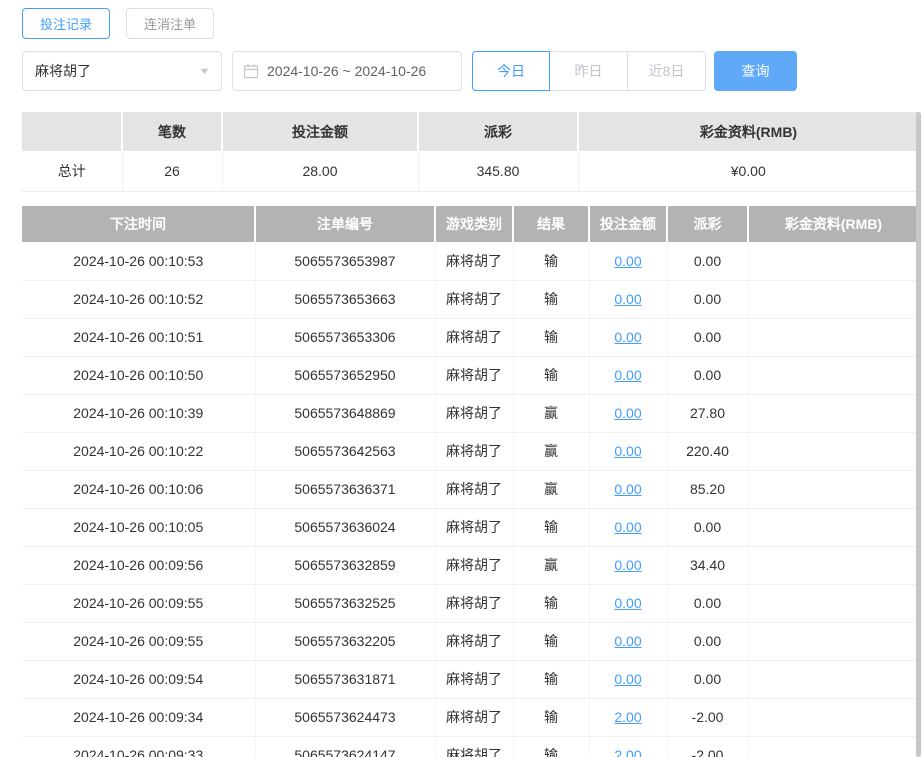 The height and width of the screenshot is (757, 922). Describe the element at coordinates (345, 746) in the screenshot. I see `cell-order-id: 5065573624147` at that location.